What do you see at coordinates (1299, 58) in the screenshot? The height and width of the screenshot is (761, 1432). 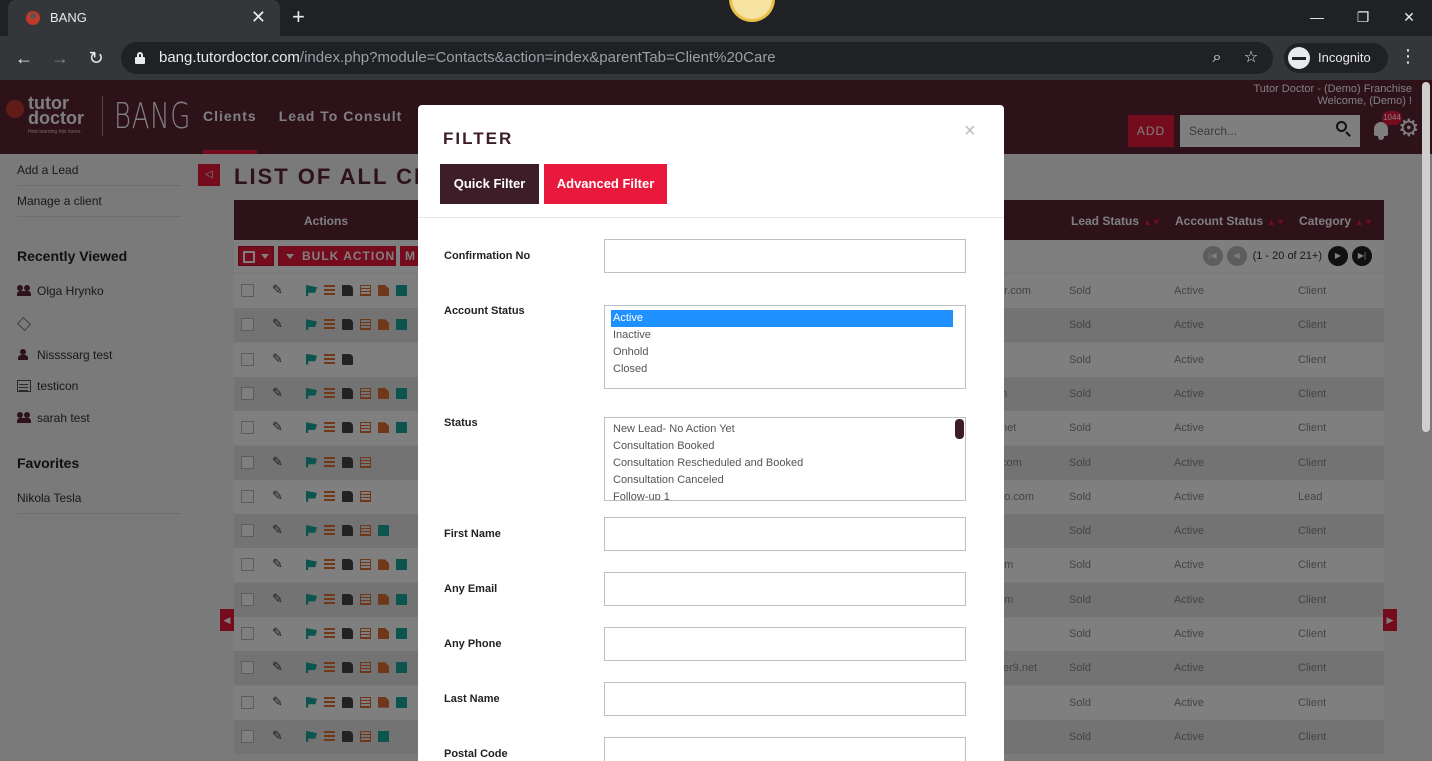 I see `incognito-icon` at bounding box center [1299, 58].